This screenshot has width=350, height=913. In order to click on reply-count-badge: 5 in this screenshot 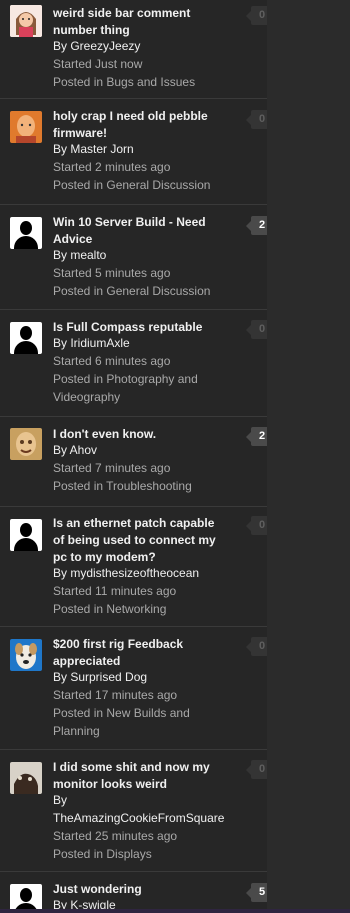, I will do `click(256, 892)`.